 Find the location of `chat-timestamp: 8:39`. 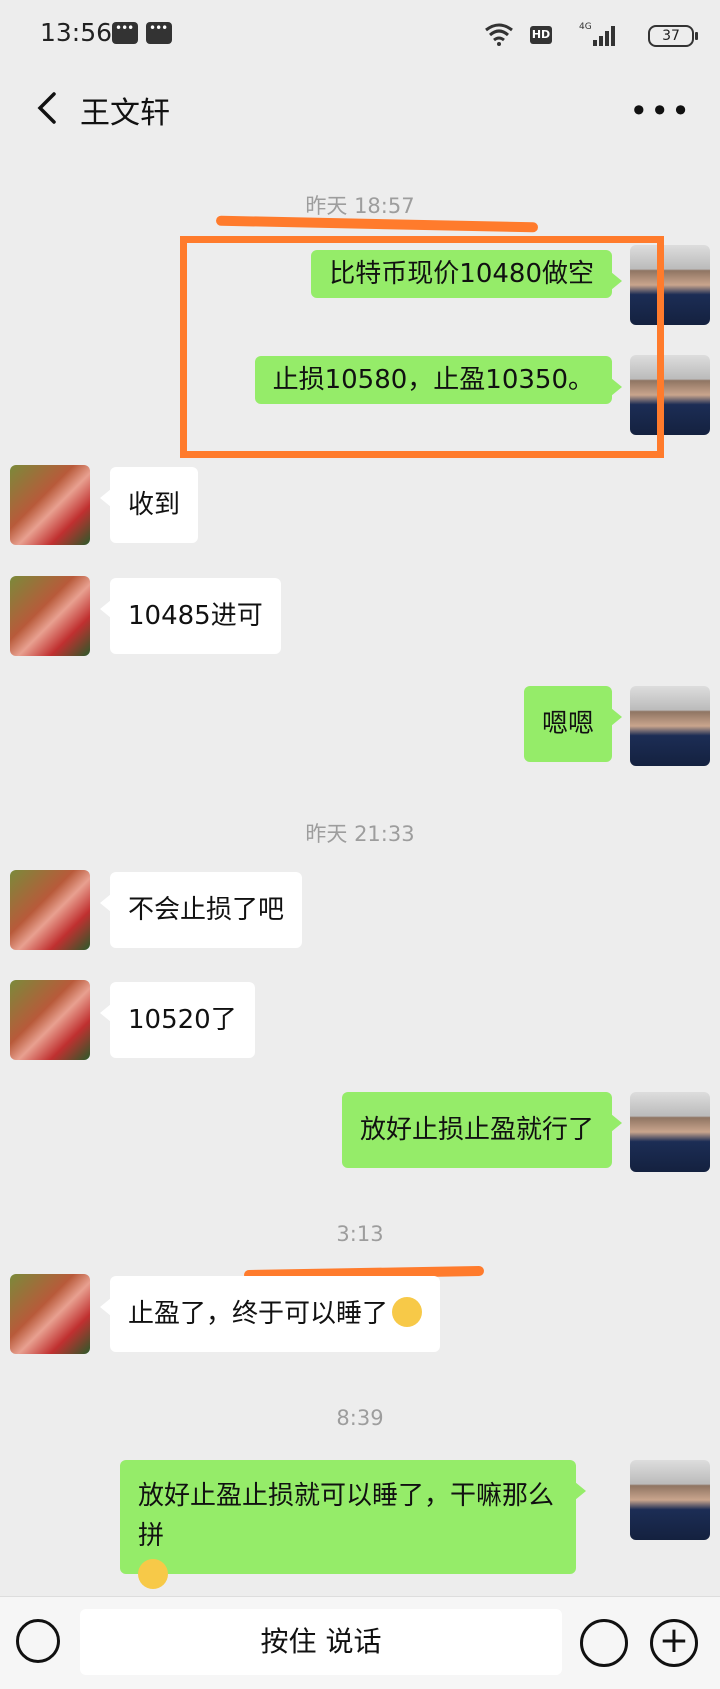

chat-timestamp: 8:39 is located at coordinates (360, 1418).